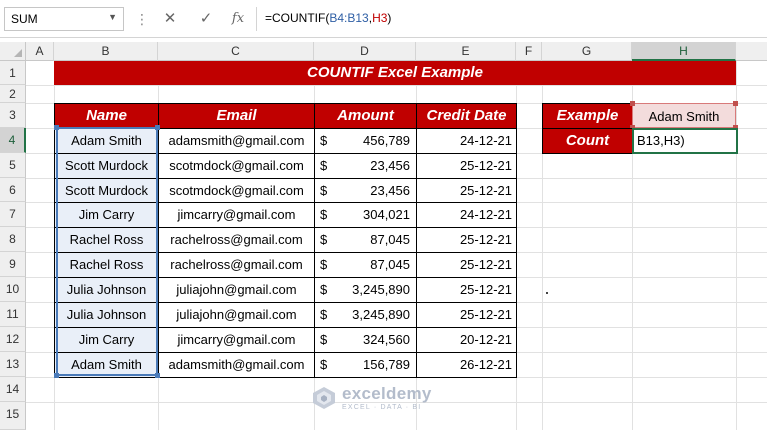  What do you see at coordinates (13, 314) in the screenshot?
I see `row-header-11: 11` at bounding box center [13, 314].